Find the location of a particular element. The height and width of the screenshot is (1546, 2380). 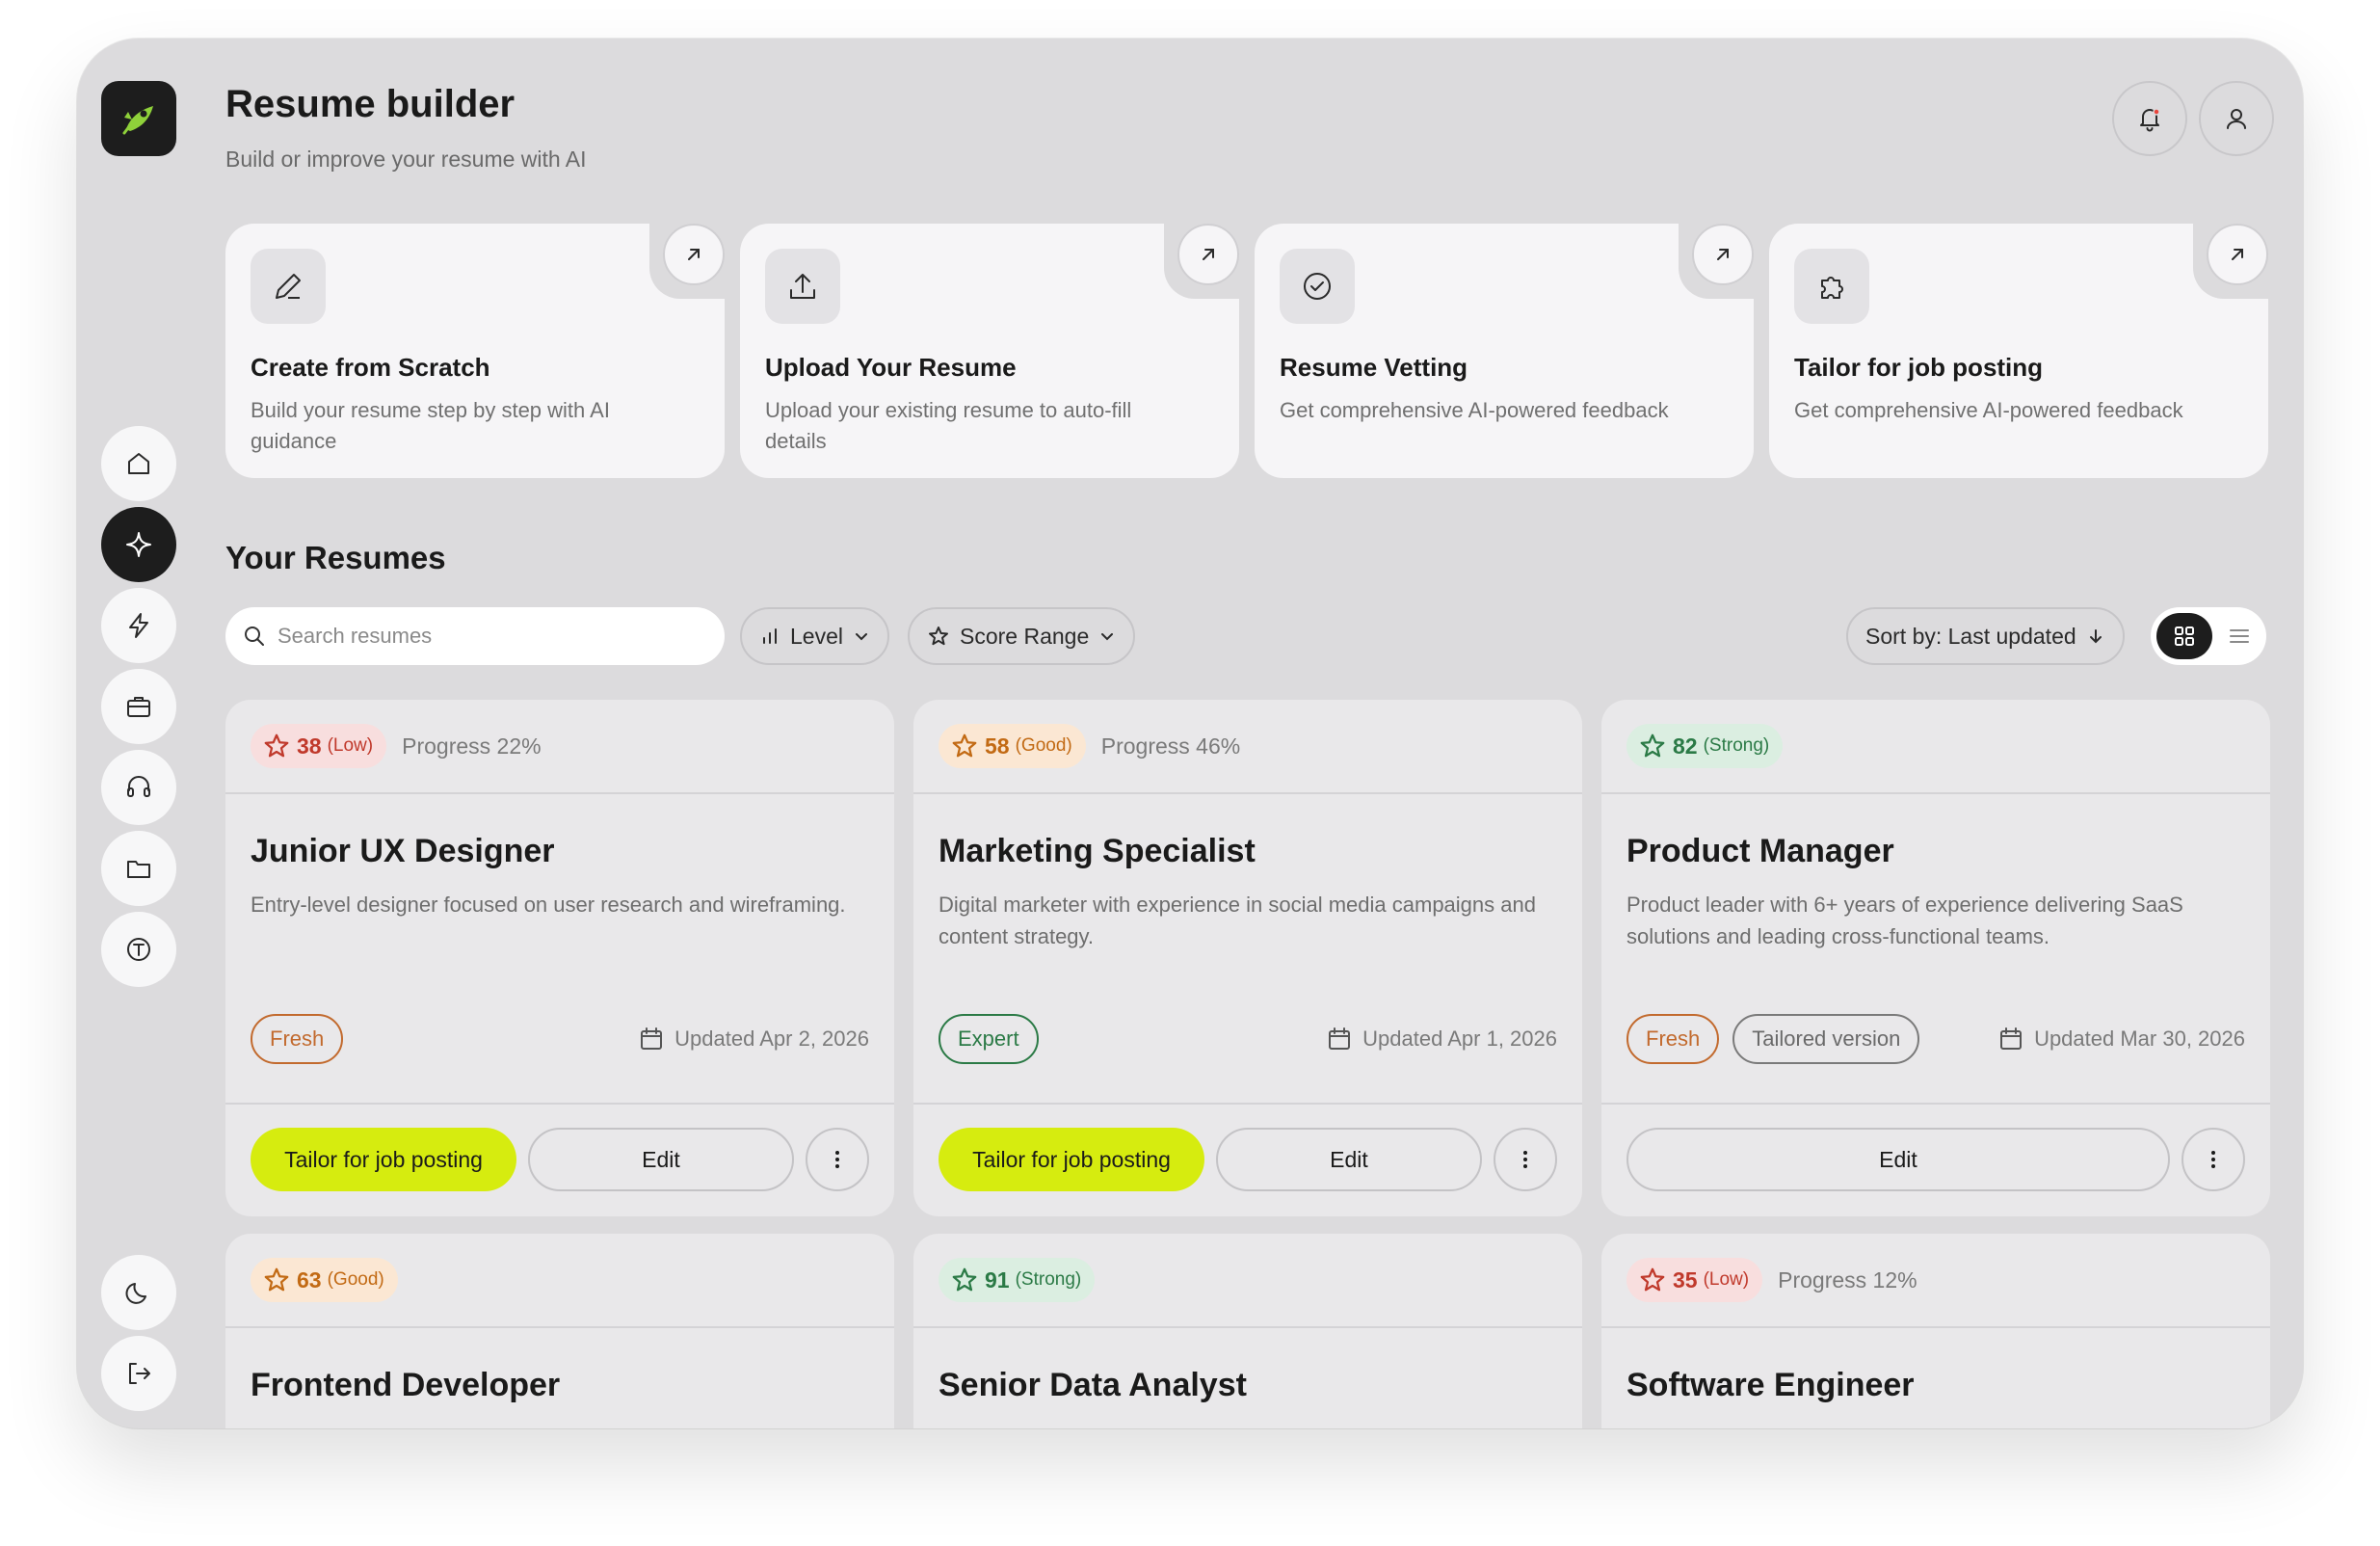

search-bar is located at coordinates (475, 636).